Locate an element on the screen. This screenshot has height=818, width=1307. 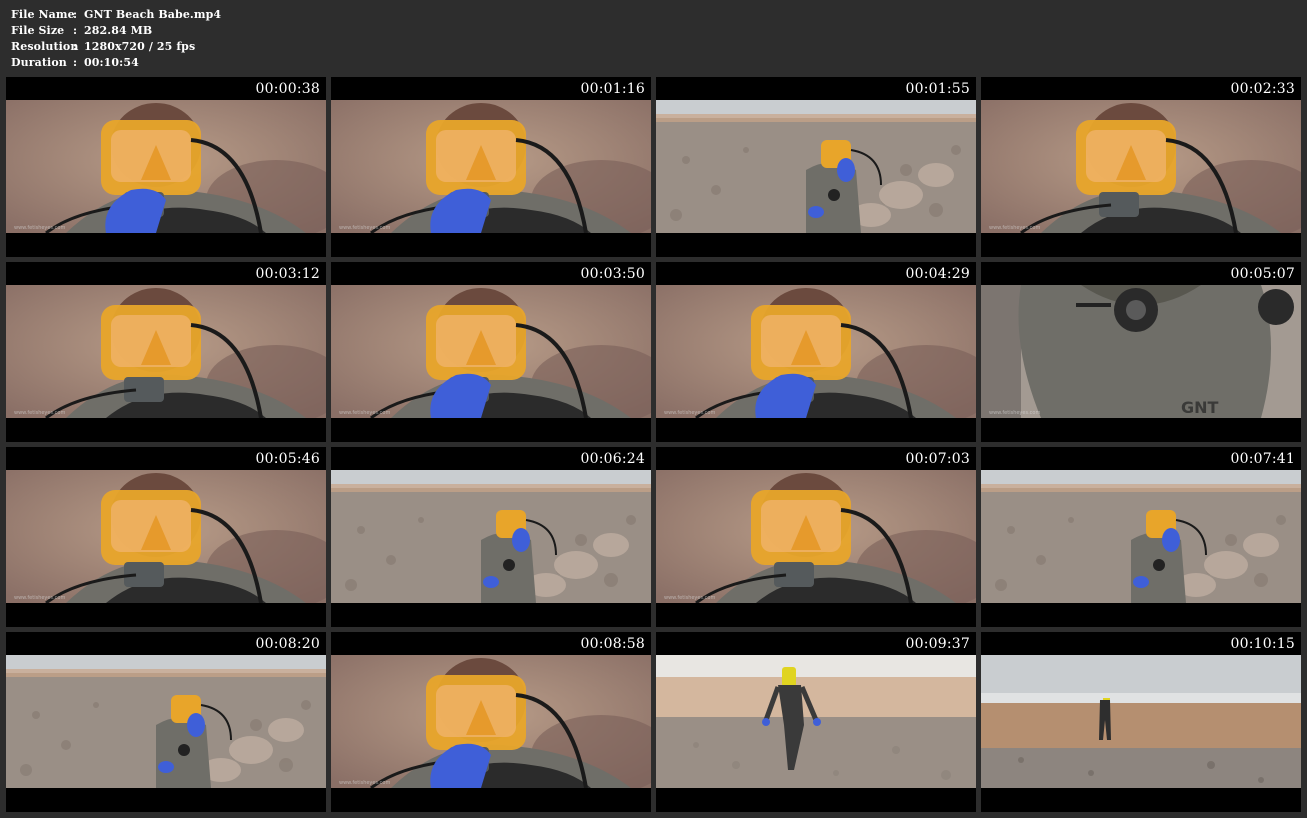
file-info-value: 282.84 MB is located at coordinates (118, 30).